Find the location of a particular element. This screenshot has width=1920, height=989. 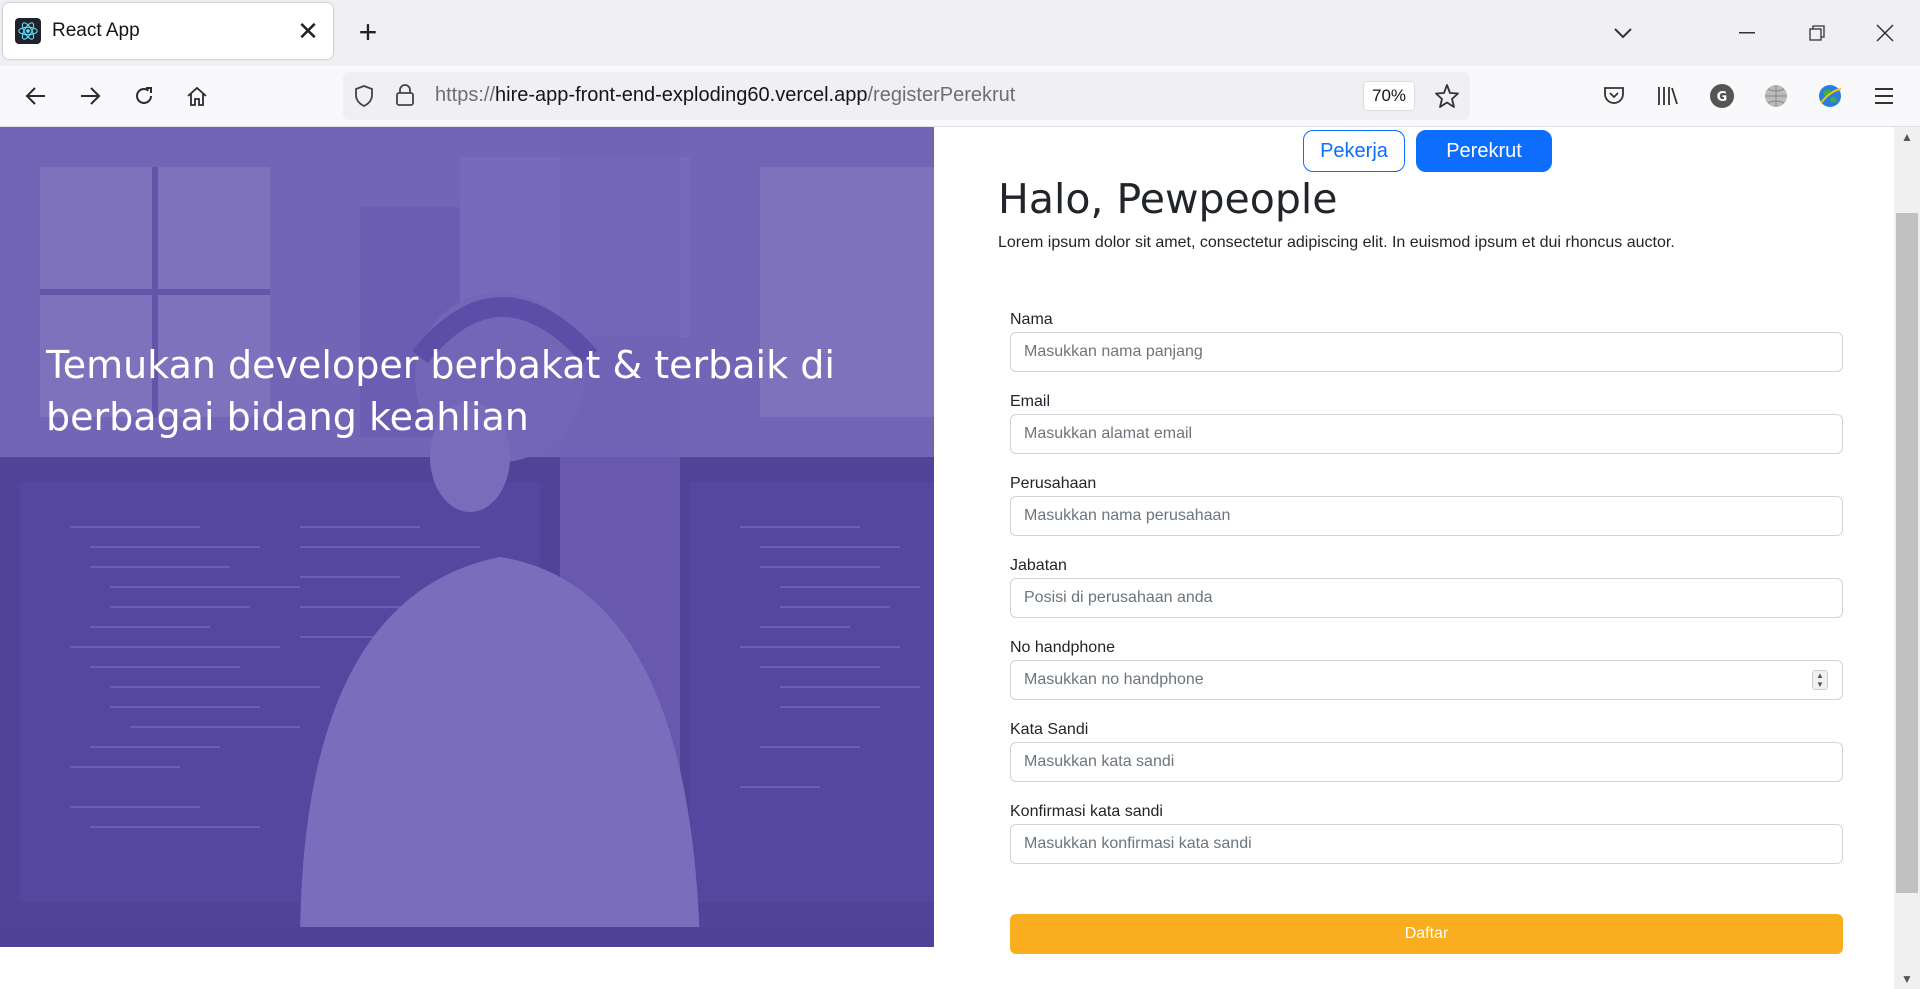

url-scheme: https:// is located at coordinates (465, 95).